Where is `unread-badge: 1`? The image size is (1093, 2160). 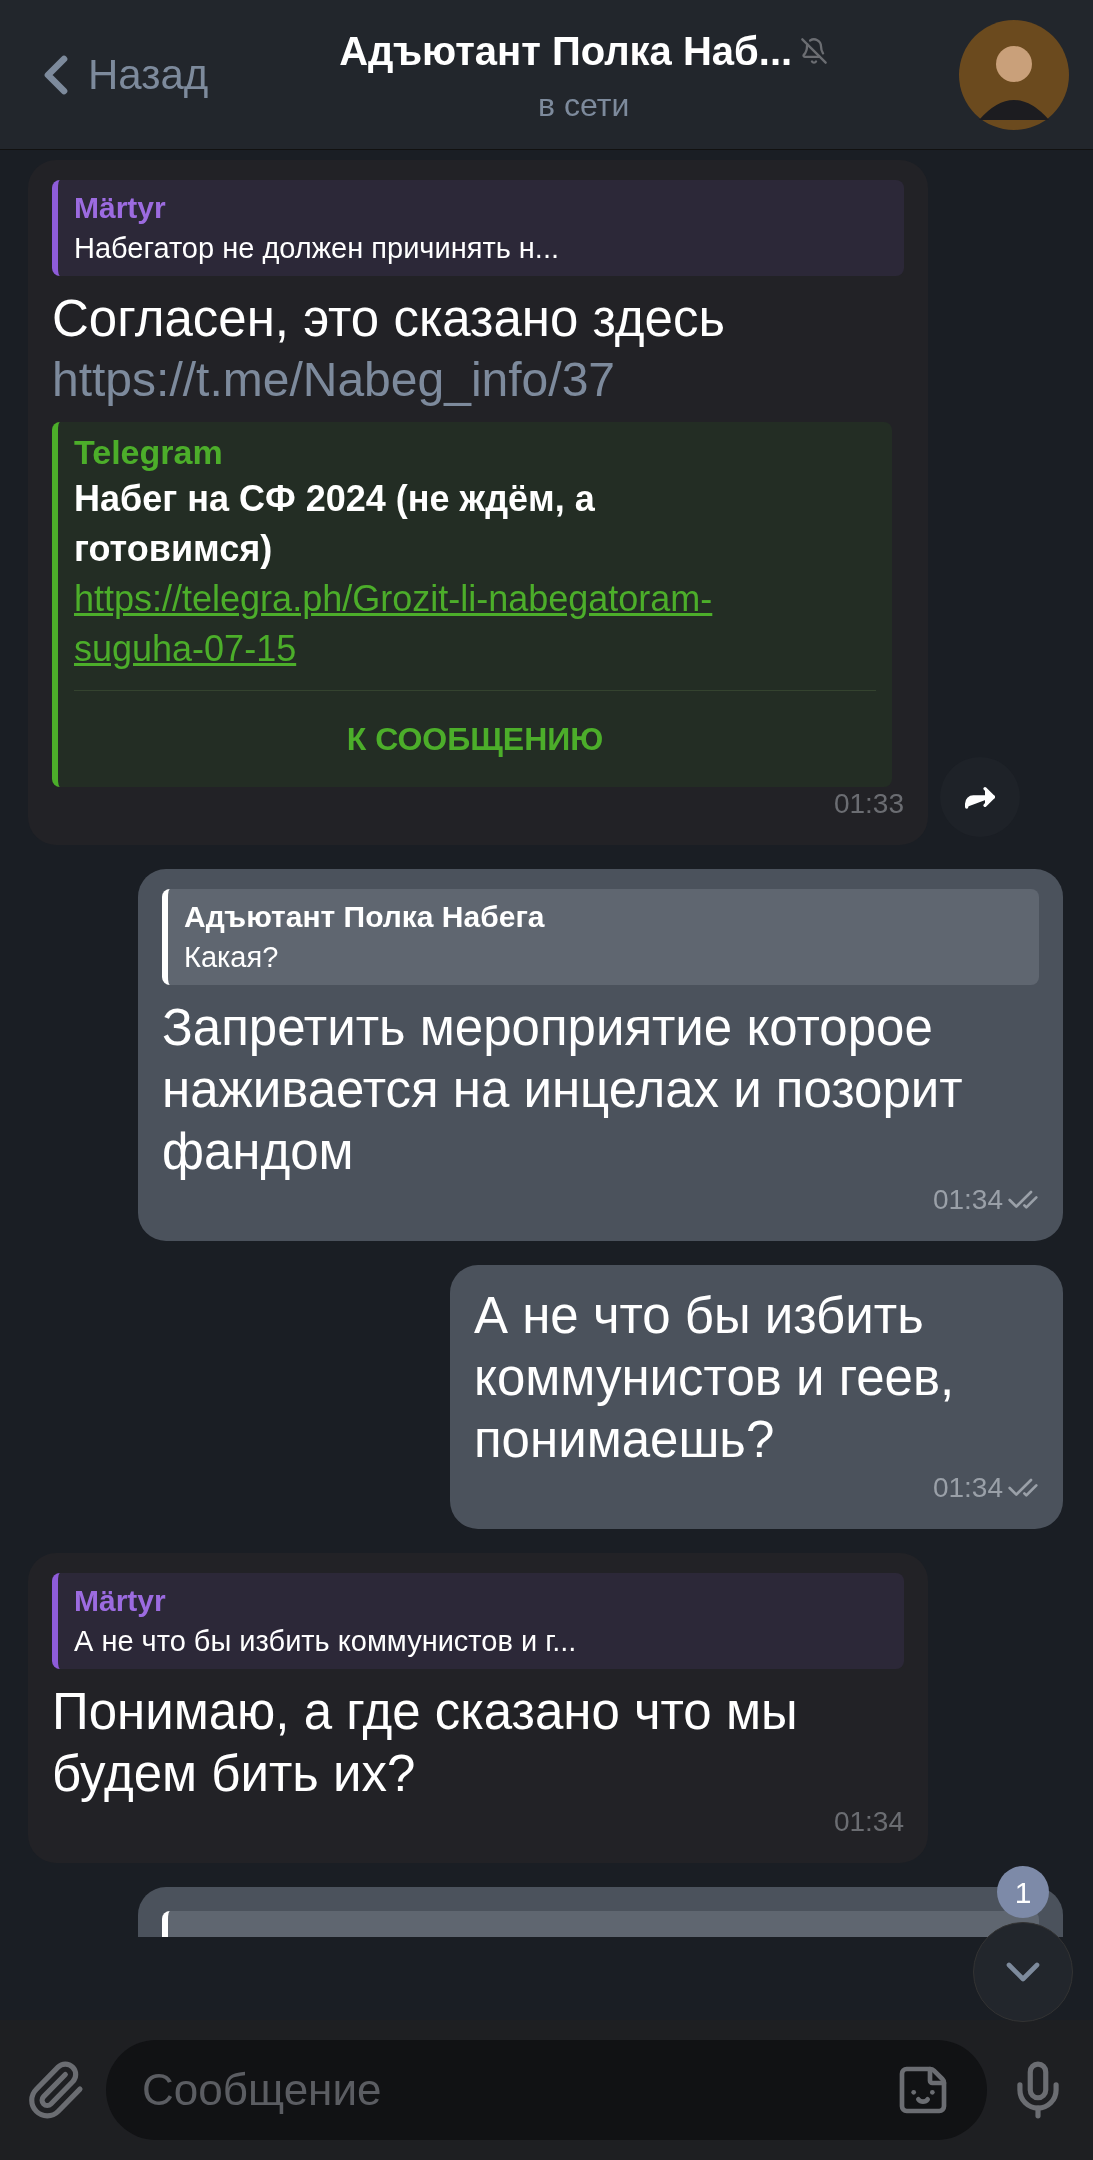 unread-badge: 1 is located at coordinates (1023, 1892).